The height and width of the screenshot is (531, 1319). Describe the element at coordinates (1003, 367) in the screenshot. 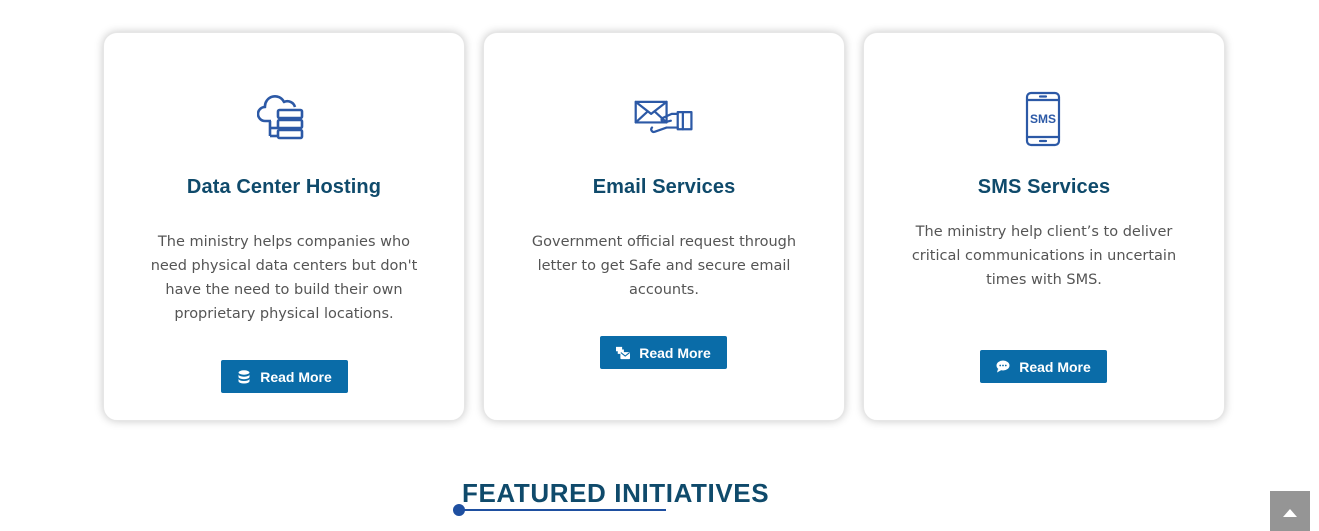

I see `comment-icon` at that location.